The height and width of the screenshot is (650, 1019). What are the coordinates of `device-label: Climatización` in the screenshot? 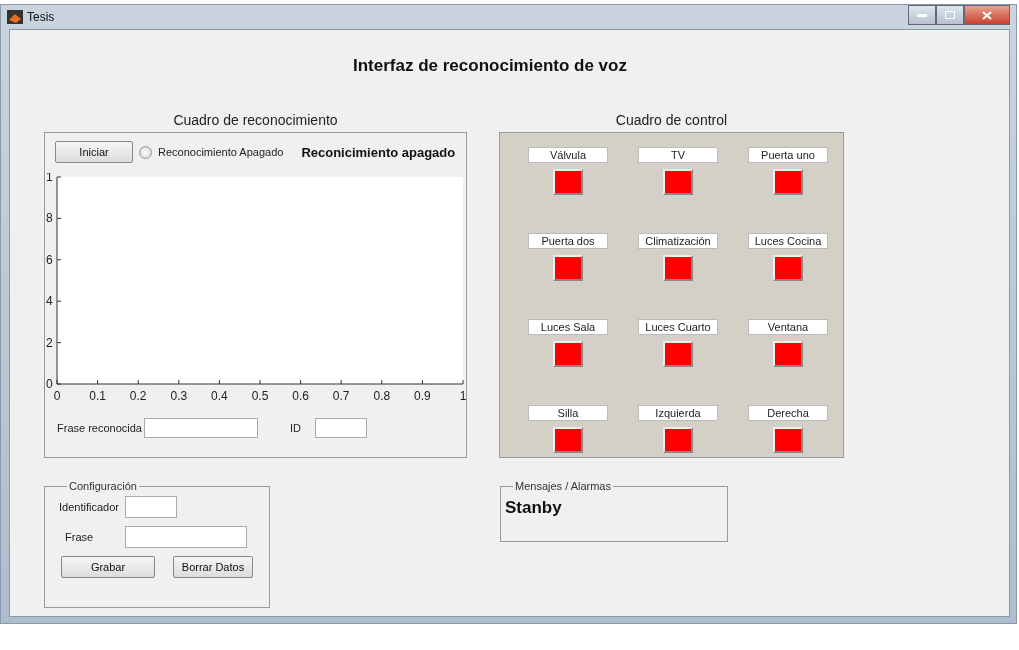 It's located at (678, 241).